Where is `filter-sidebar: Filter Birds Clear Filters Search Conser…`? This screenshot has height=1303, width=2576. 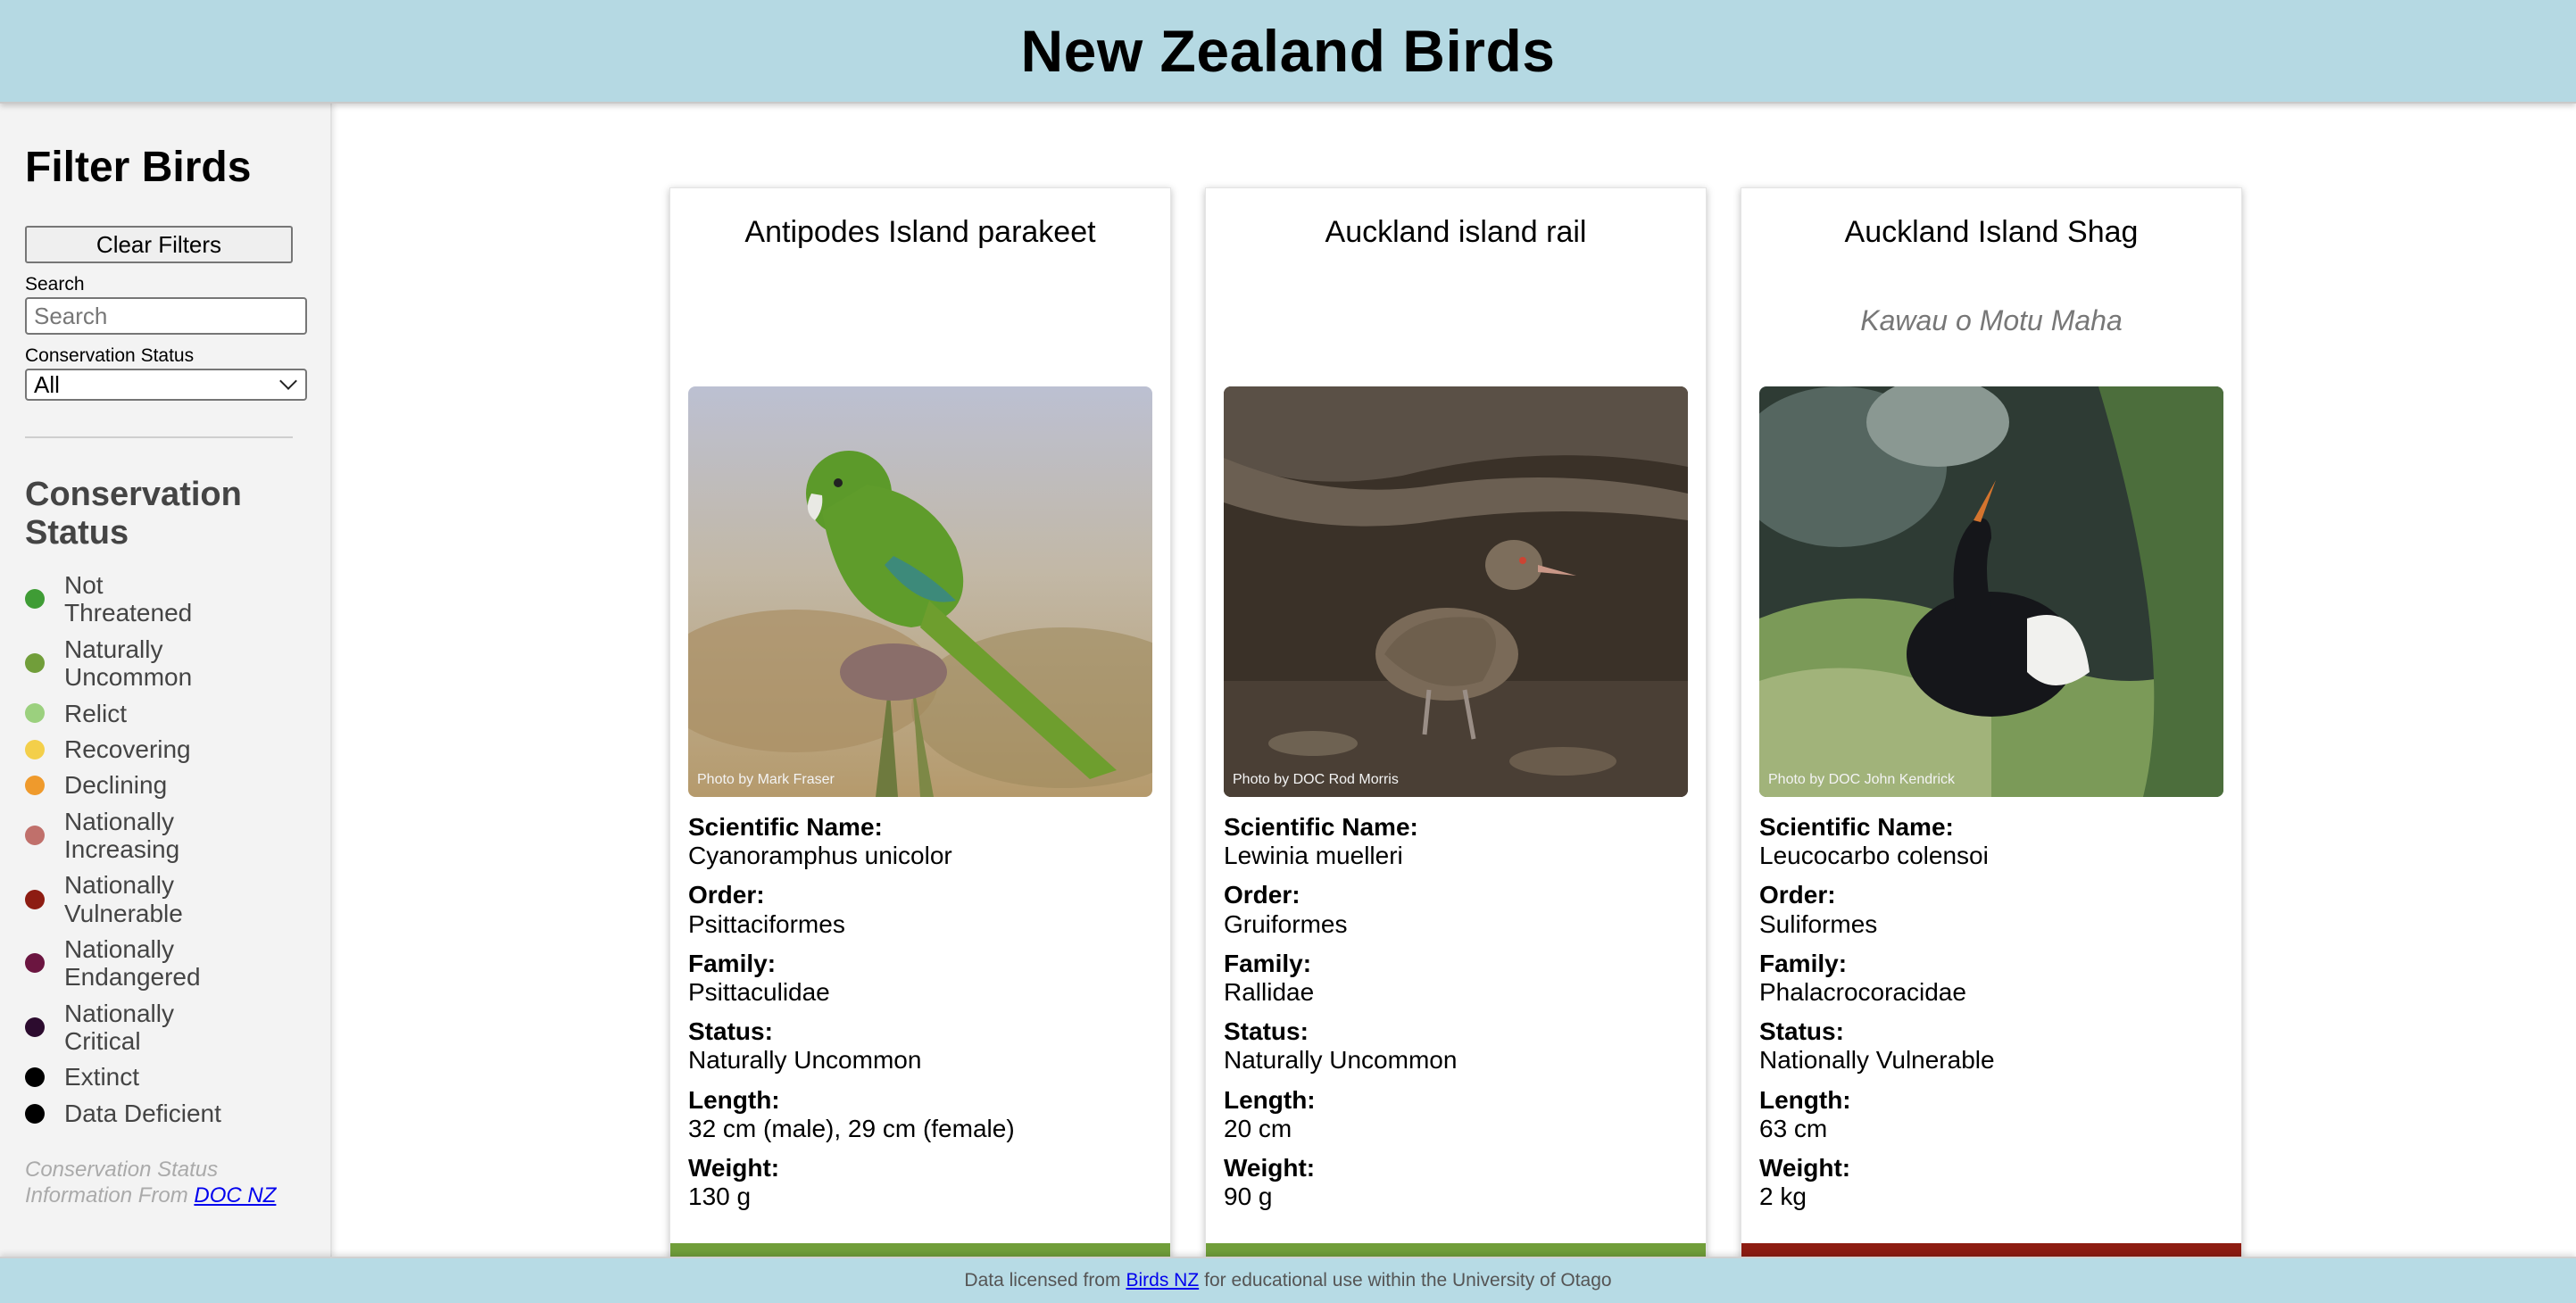 filter-sidebar: Filter Birds Clear Filters Search Conser… is located at coordinates (166, 681).